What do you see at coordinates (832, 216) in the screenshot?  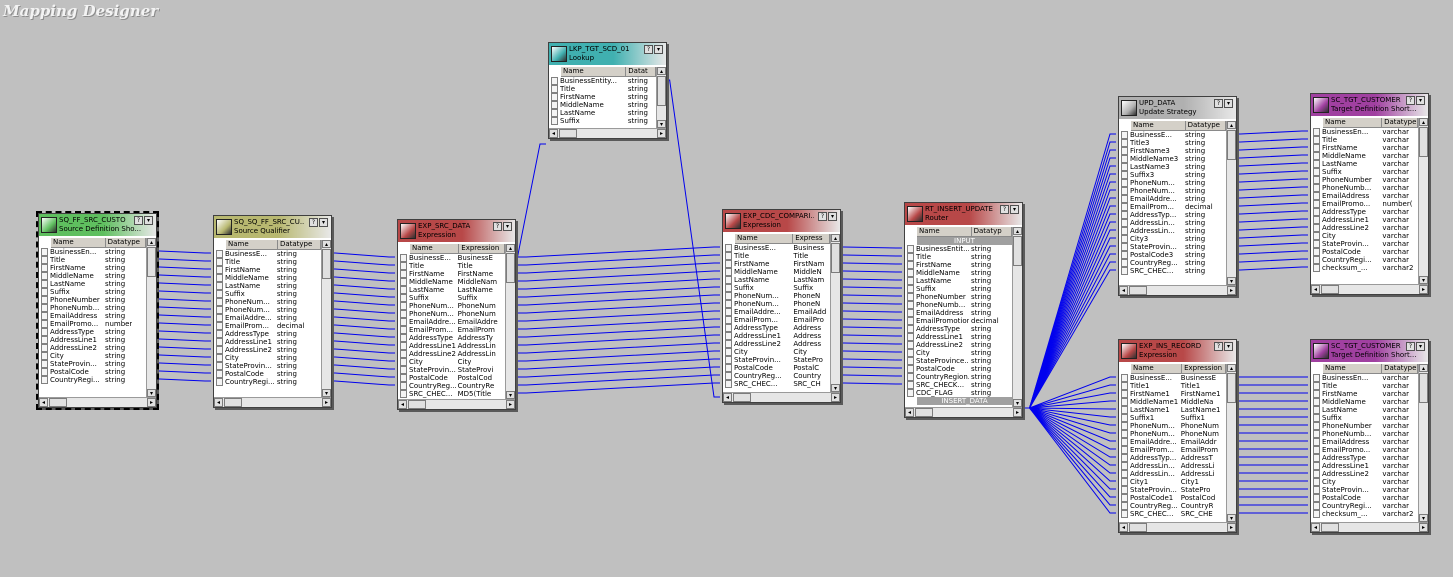 I see `minimize-button: ▾` at bounding box center [832, 216].